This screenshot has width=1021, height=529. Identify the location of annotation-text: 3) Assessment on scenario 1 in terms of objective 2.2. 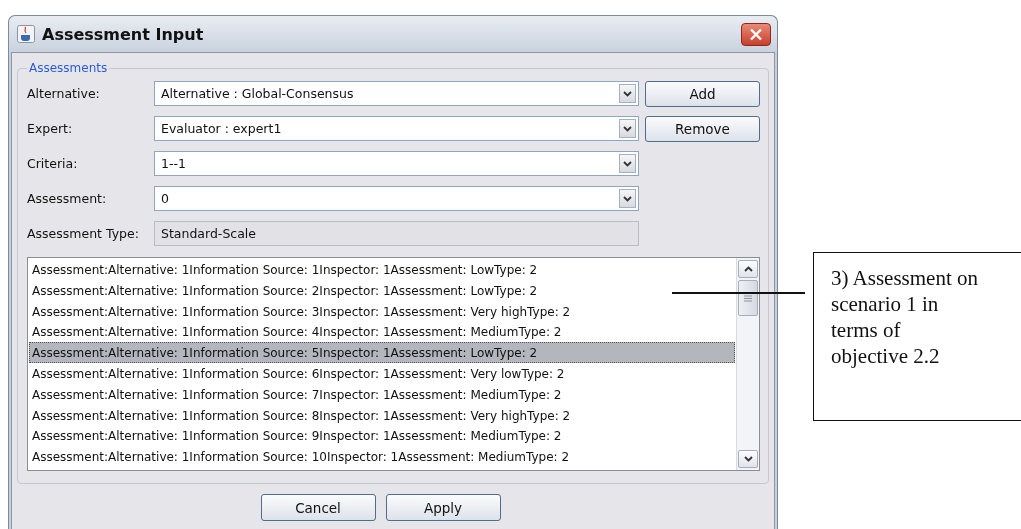
(905, 317).